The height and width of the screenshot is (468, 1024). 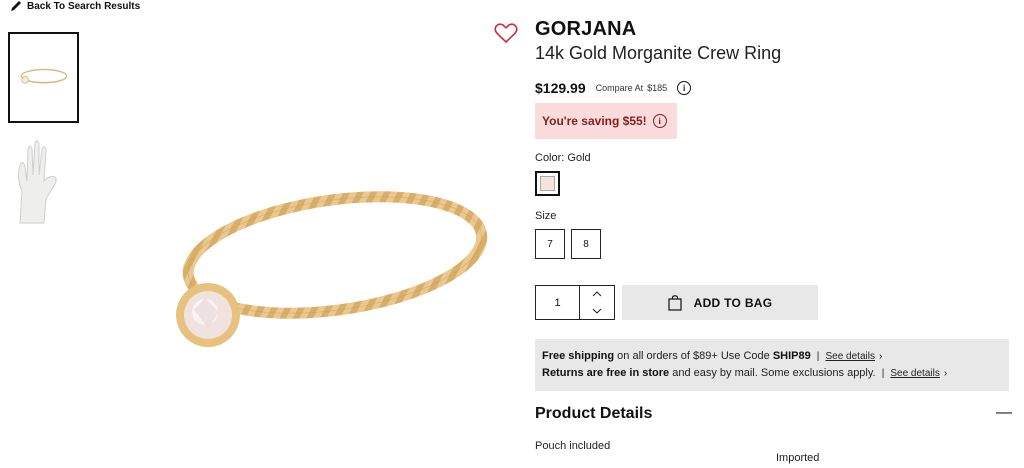 I want to click on pencil-icon, so click(x=16, y=6).